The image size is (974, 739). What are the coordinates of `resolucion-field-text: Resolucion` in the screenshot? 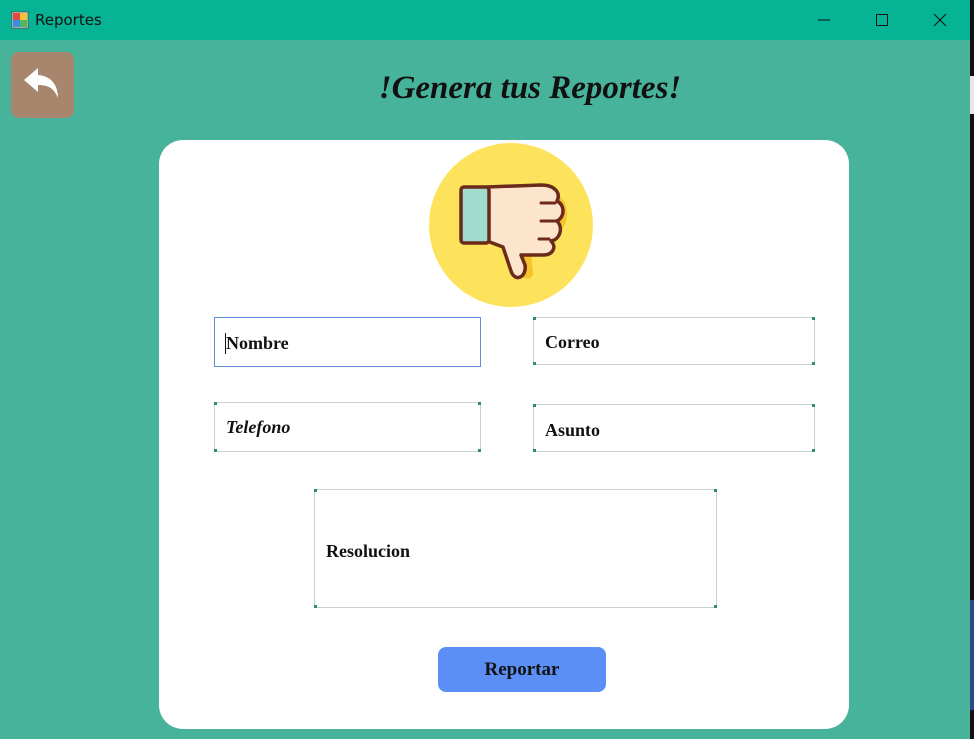 It's located at (368, 551).